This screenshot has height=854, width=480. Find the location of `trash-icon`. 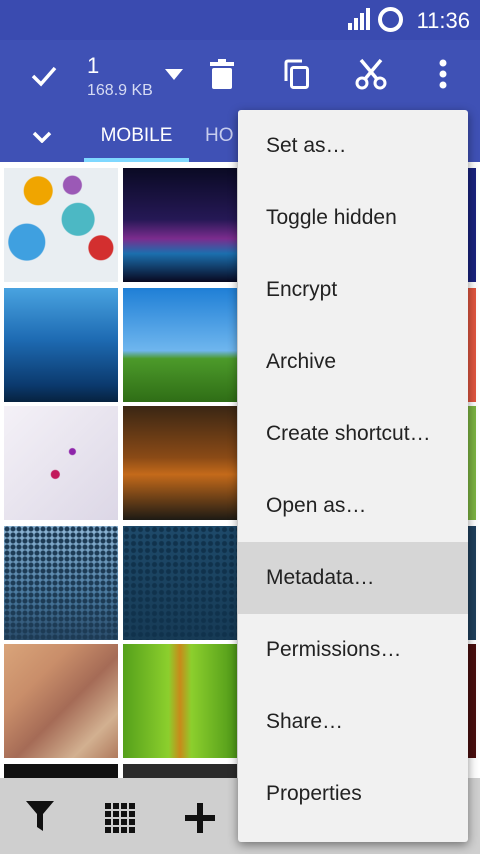

trash-icon is located at coordinates (222, 74).